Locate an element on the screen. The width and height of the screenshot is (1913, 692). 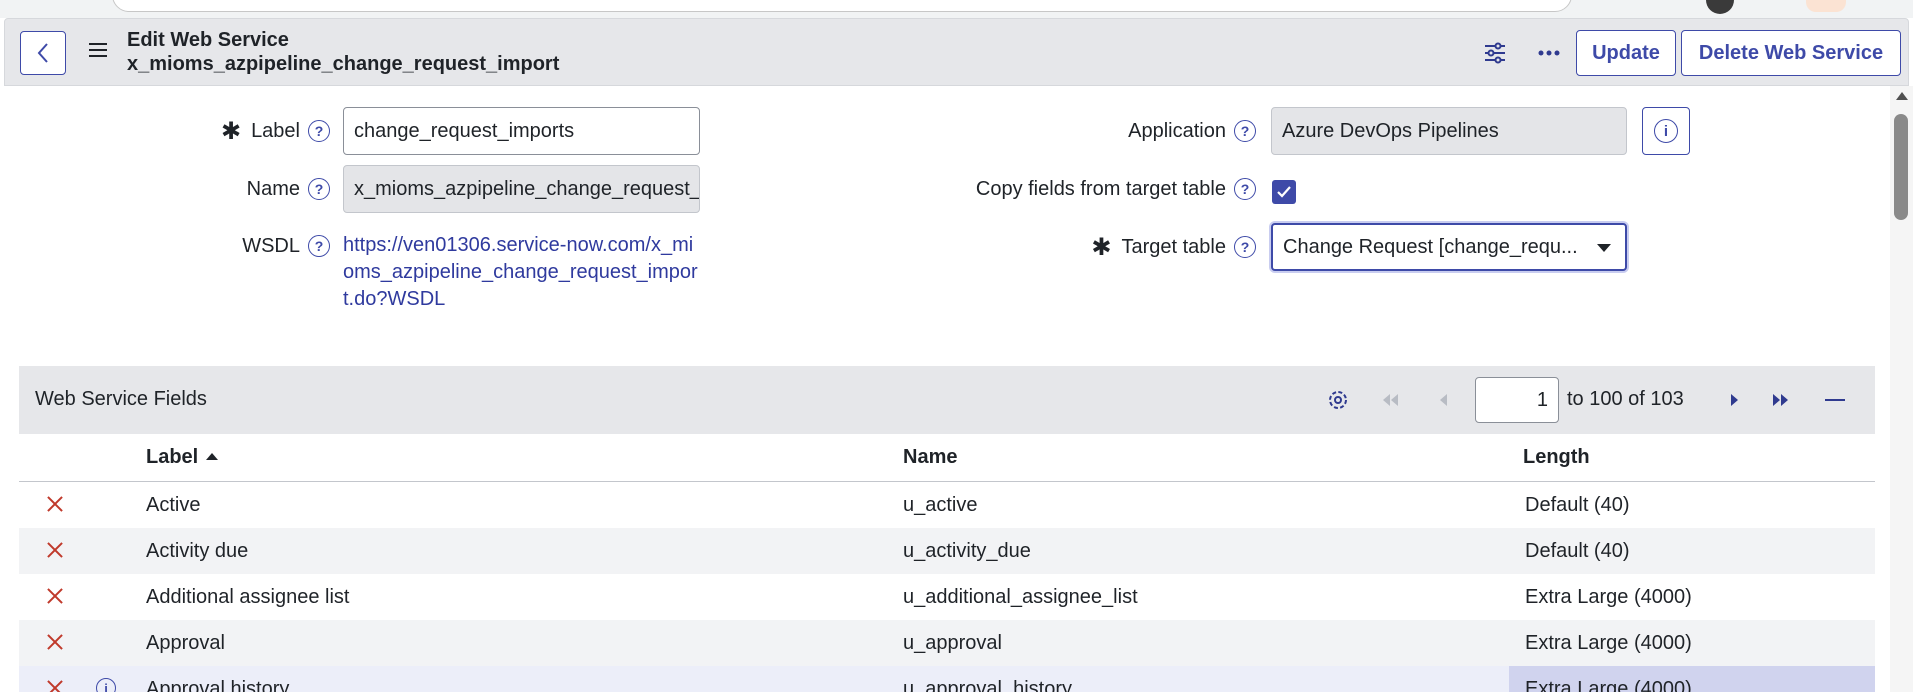
settings-sliders-icon is located at coordinates (1495, 53).